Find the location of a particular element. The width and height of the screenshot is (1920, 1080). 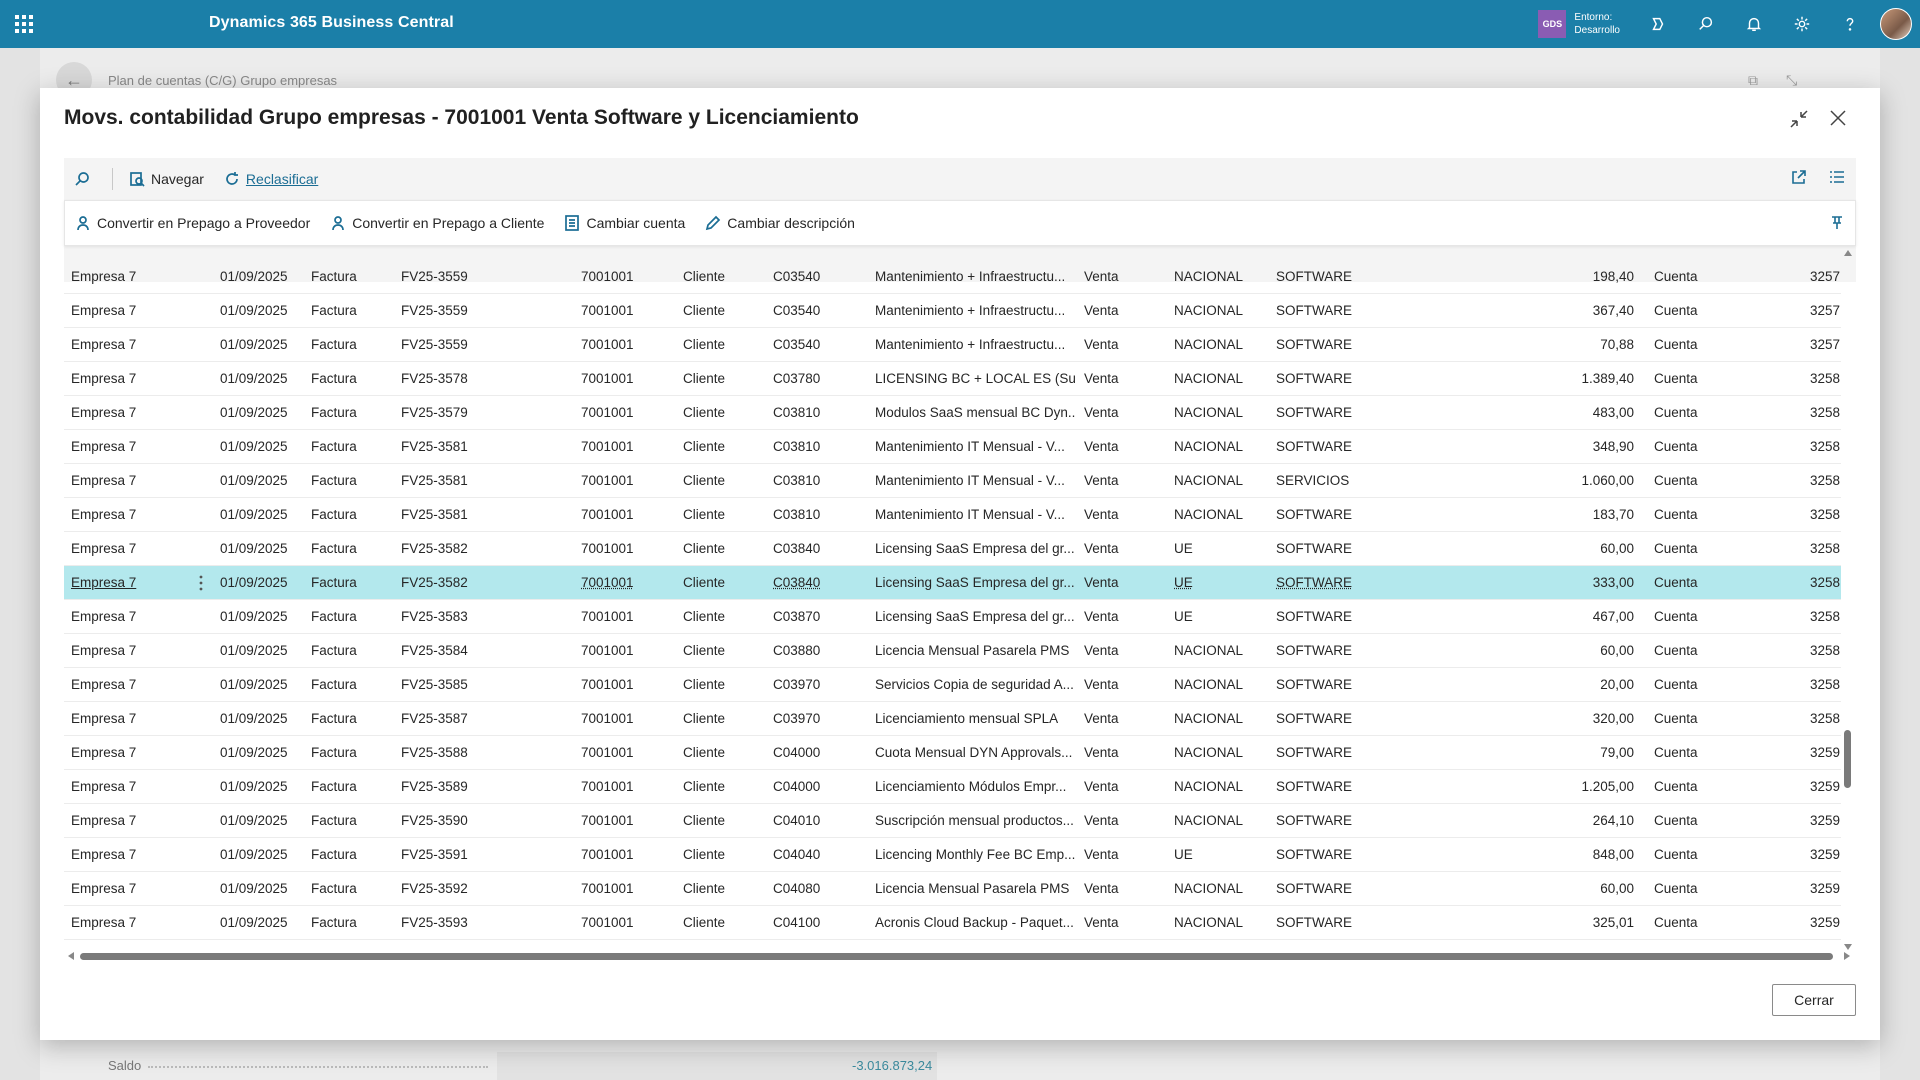

amount-cell: 1.205,00 is located at coordinates (1607, 786).